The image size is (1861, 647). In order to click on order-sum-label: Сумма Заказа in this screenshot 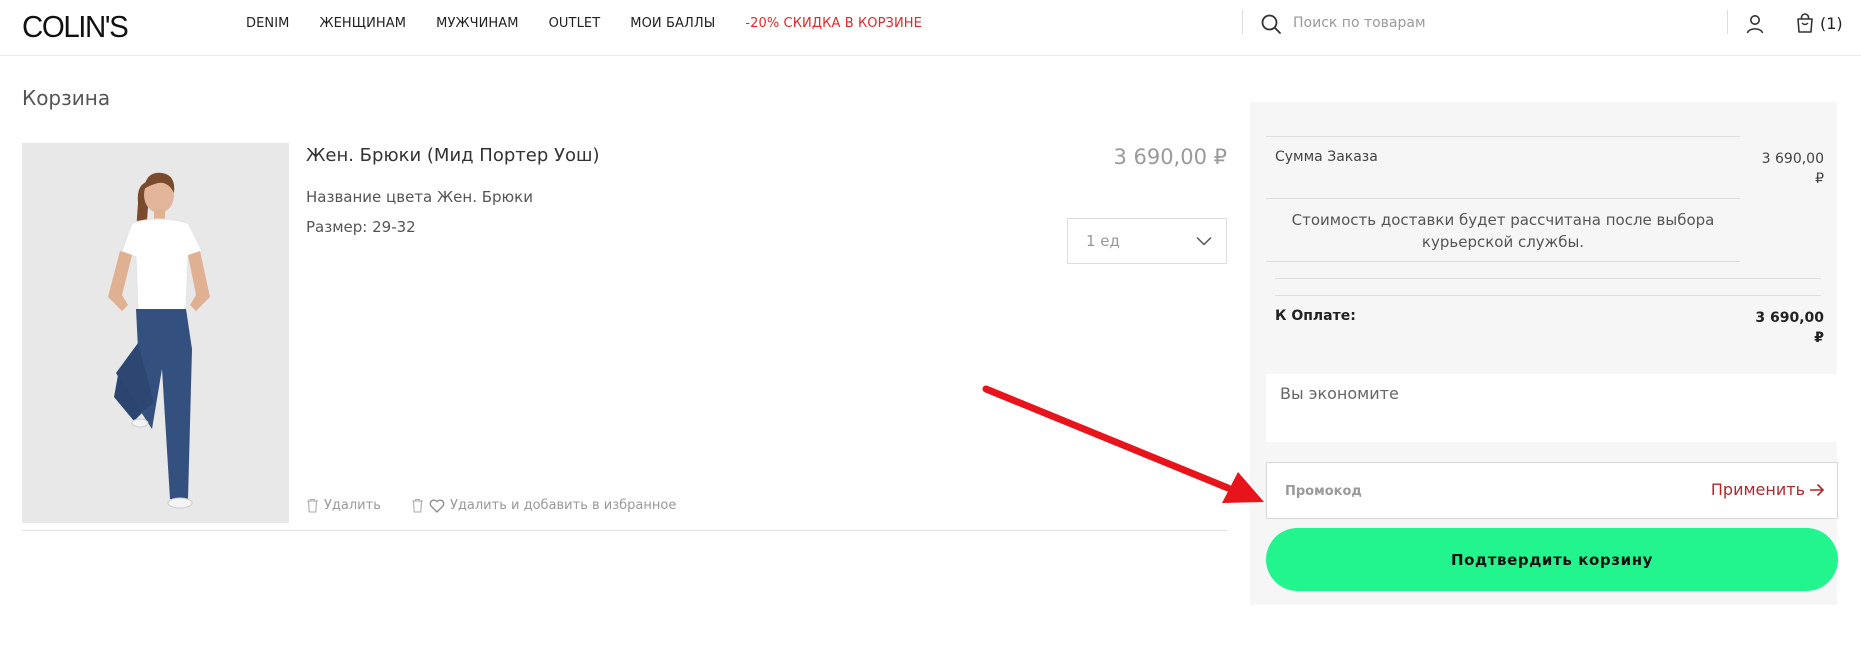, I will do `click(1326, 157)`.